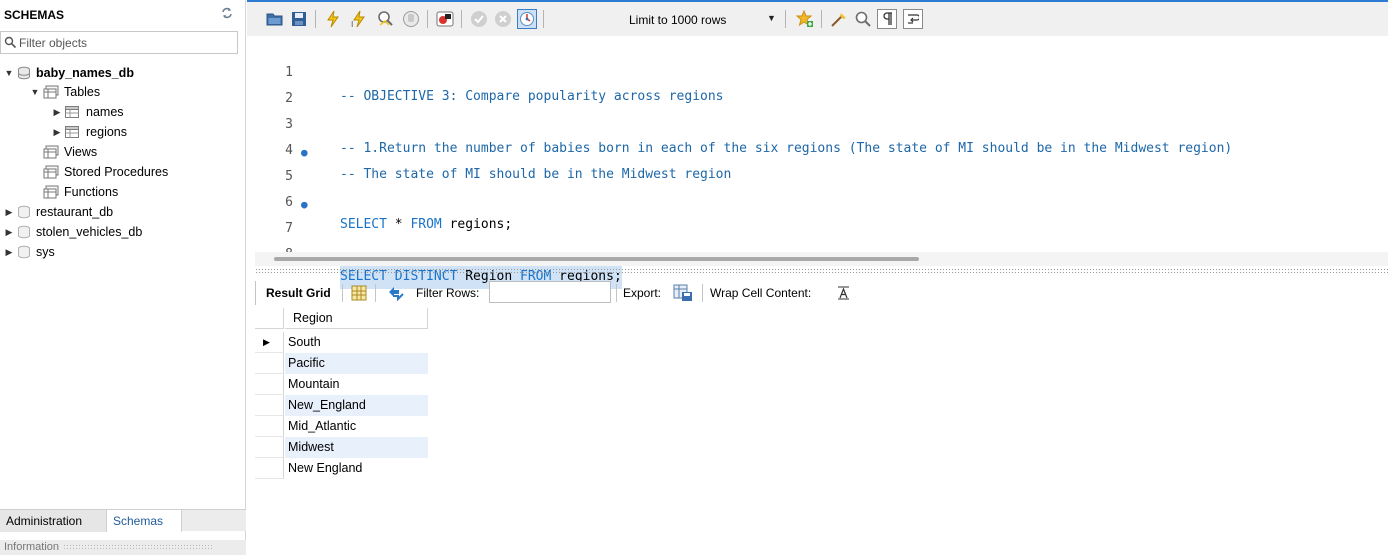 The width and height of the screenshot is (1388, 555). What do you see at coordinates (45, 252) in the screenshot?
I see `schema-name: sys` at bounding box center [45, 252].